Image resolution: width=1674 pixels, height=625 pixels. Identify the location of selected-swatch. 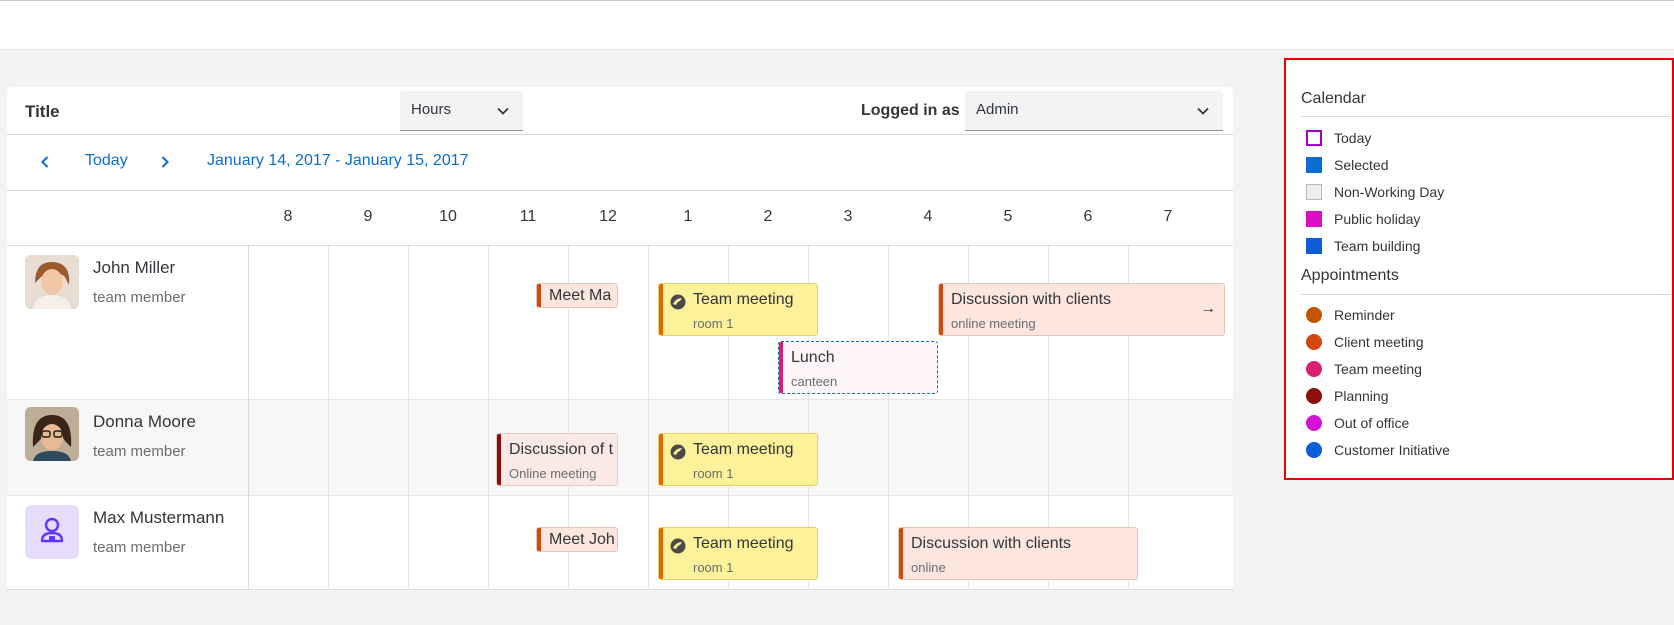
(1314, 165).